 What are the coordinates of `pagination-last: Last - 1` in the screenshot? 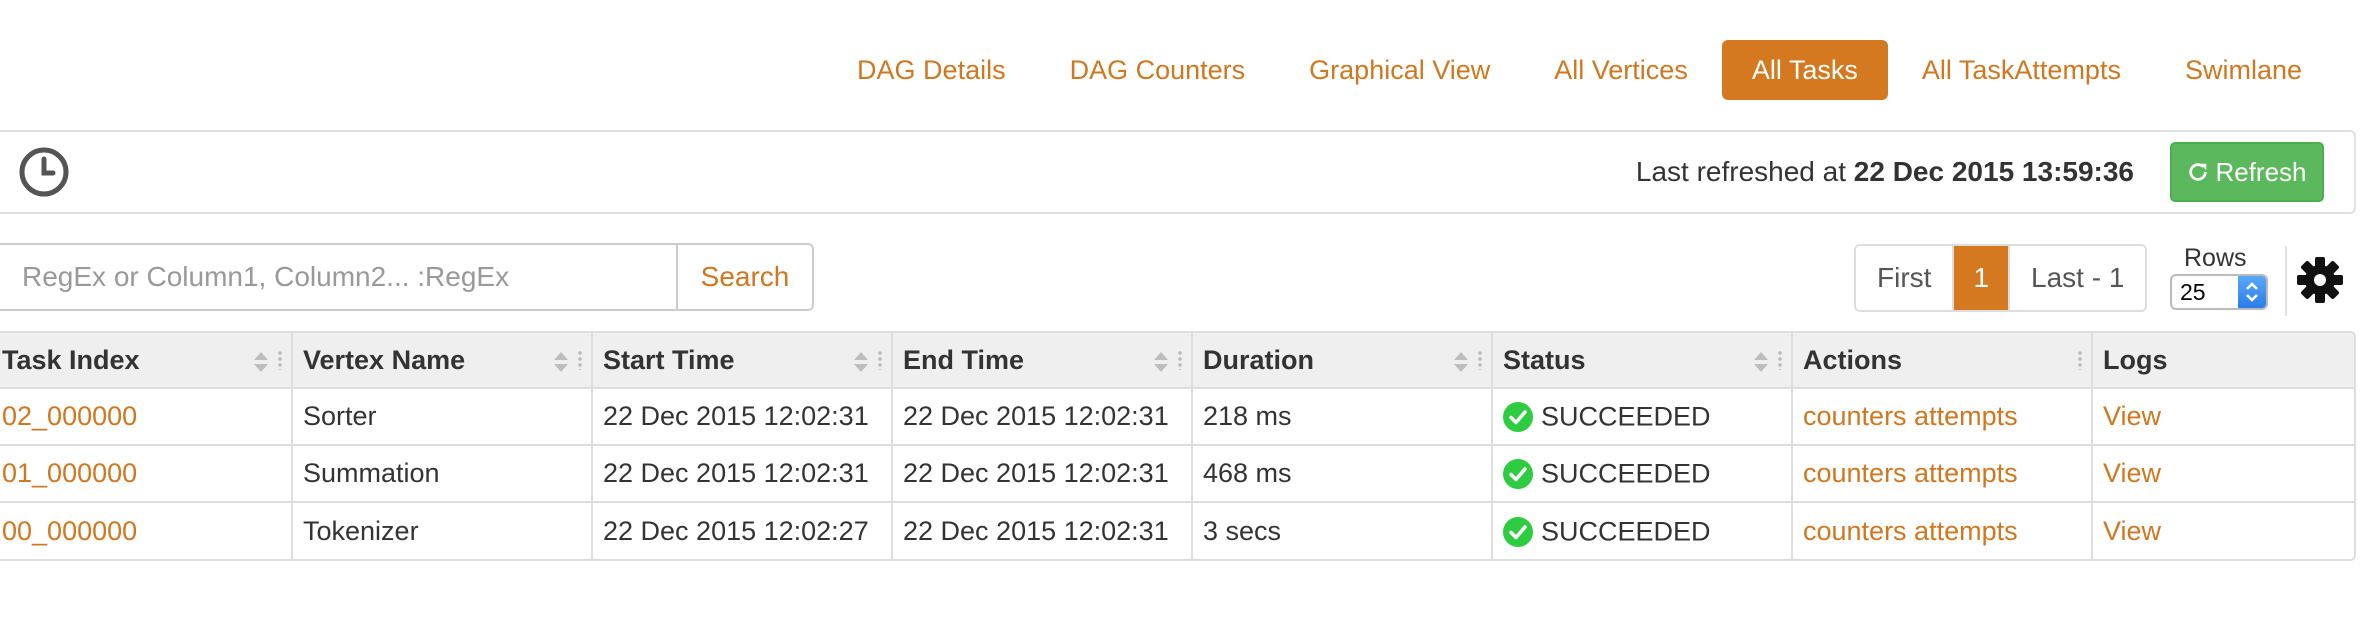 It's located at (2078, 278).